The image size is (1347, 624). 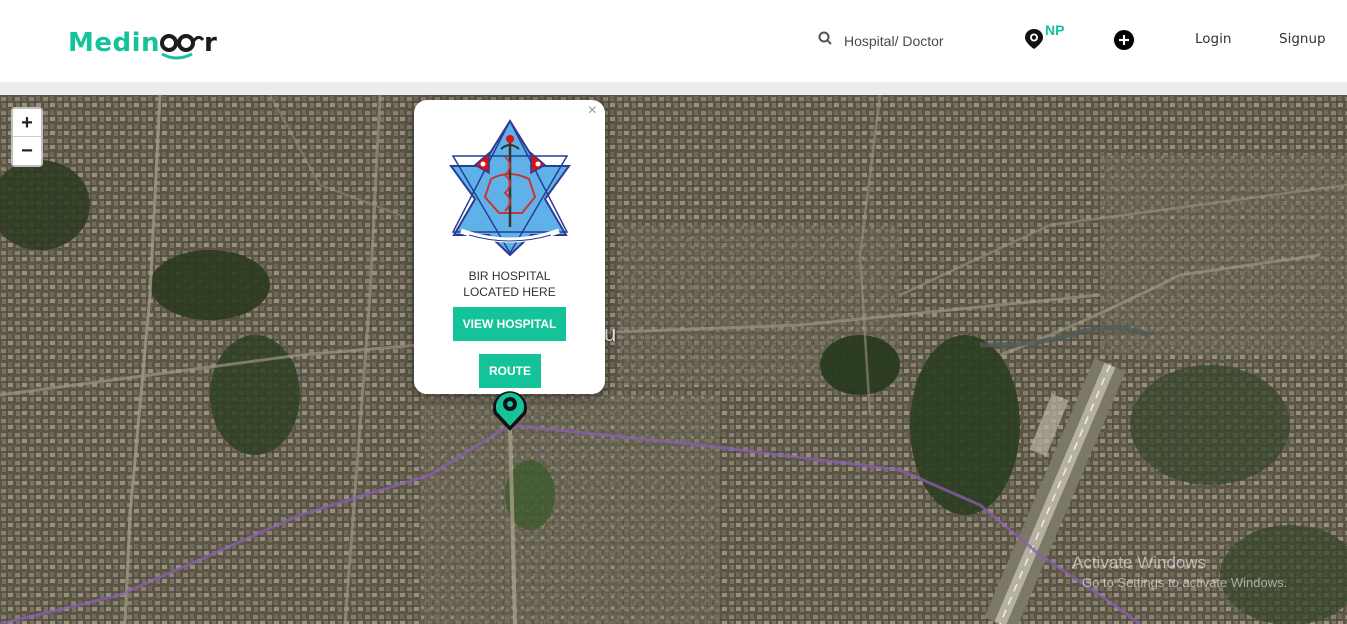 I want to click on zoom-control: + −, so click(x=27, y=137).